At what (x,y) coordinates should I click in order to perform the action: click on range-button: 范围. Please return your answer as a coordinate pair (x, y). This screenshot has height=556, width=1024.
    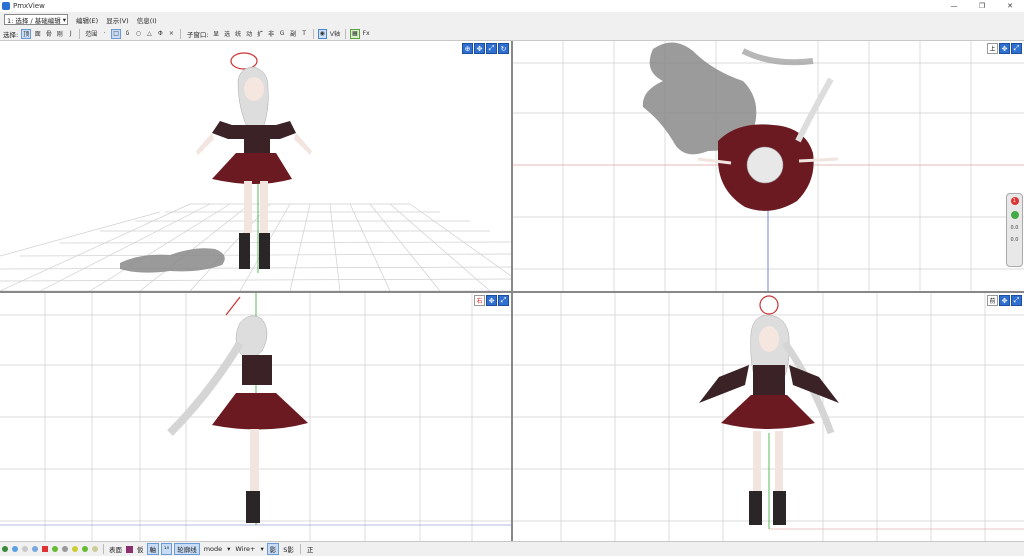
    Looking at the image, I should click on (91, 34).